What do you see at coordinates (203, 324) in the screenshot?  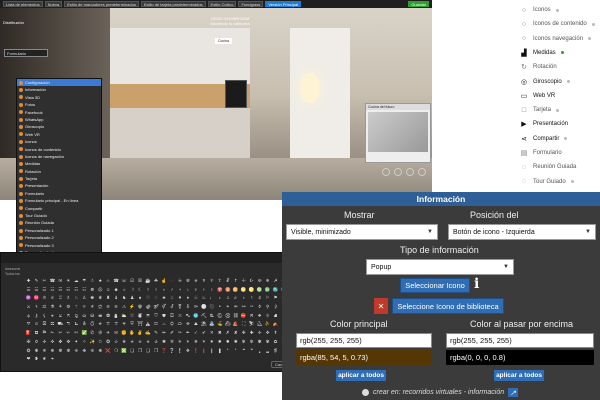 I see `icon-option: ⛱` at bounding box center [203, 324].